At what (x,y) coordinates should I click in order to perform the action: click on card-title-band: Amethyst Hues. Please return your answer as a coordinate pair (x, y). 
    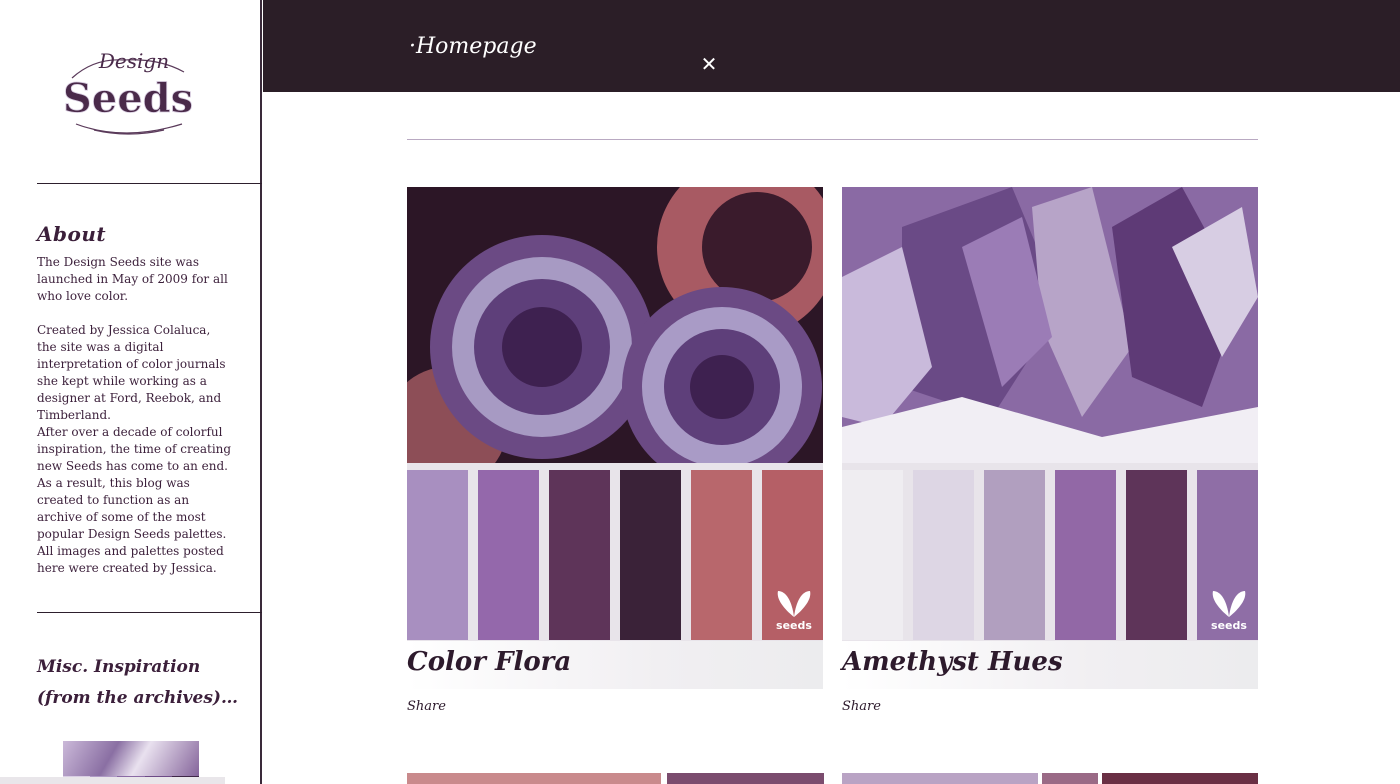
    Looking at the image, I should click on (1050, 665).